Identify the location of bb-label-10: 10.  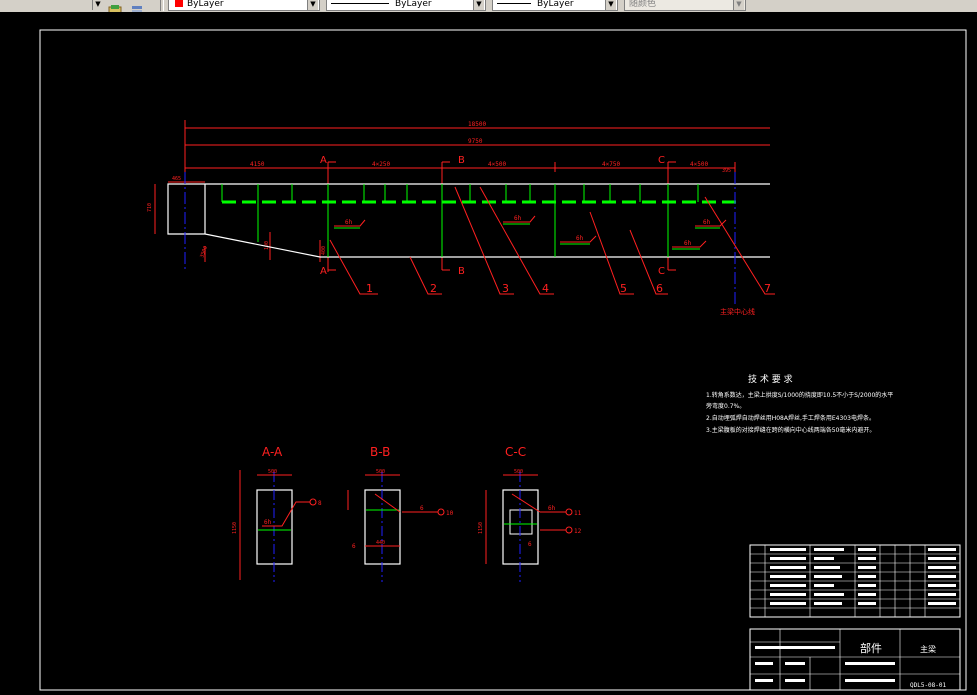
(450, 513).